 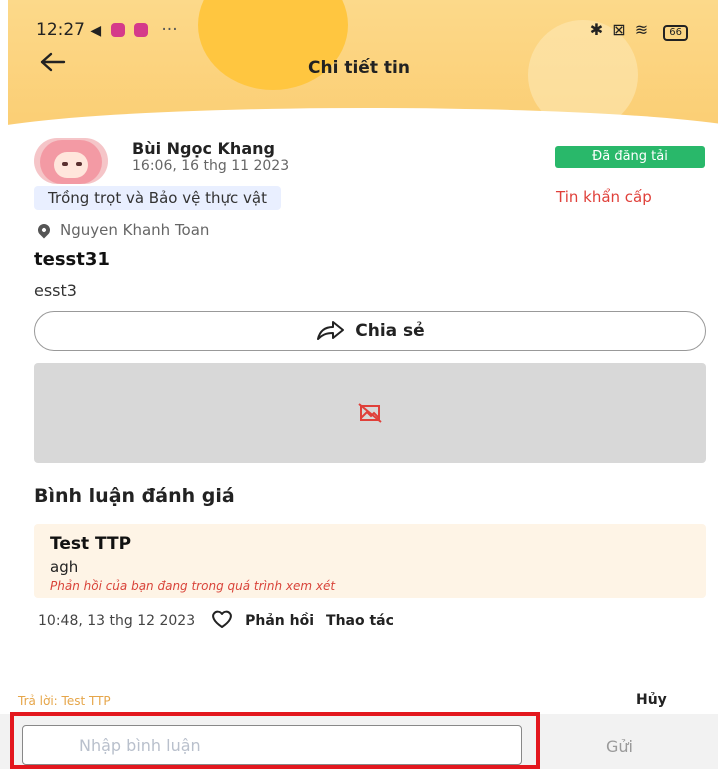 What do you see at coordinates (107, 30) in the screenshot?
I see `status-bar-time: 12:27 ◀ ···` at bounding box center [107, 30].